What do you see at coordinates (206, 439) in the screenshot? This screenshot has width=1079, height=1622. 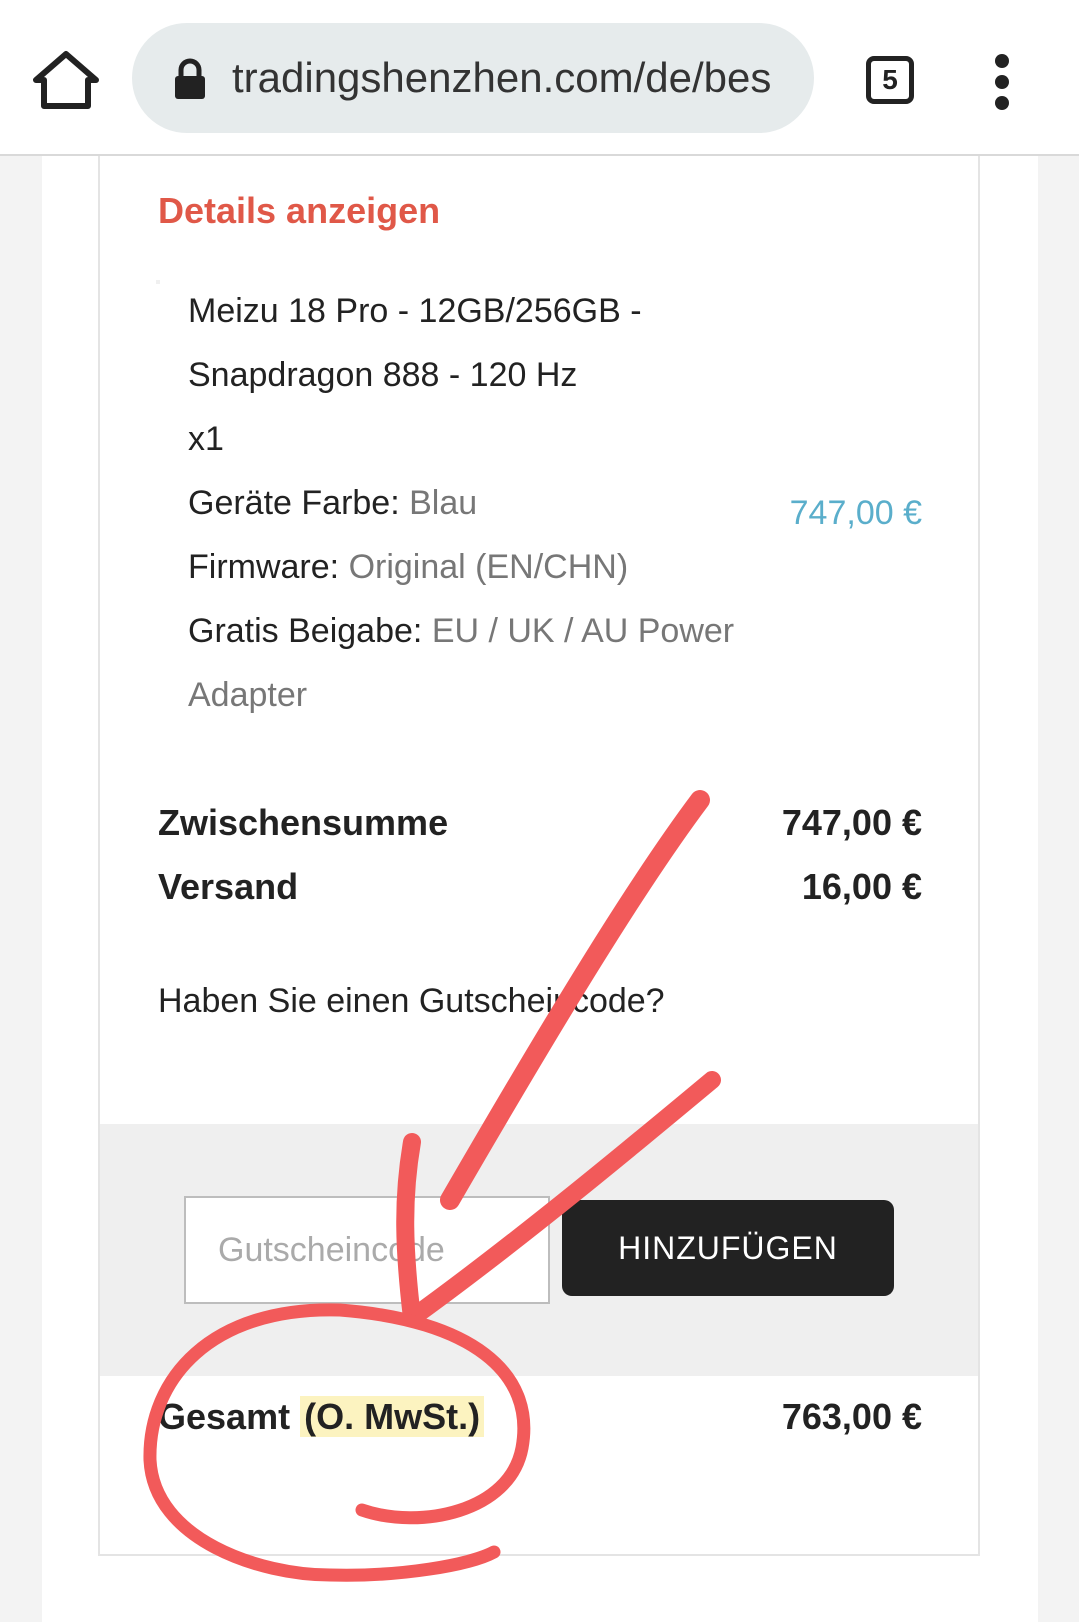 I see `product-quantity: x1` at bounding box center [206, 439].